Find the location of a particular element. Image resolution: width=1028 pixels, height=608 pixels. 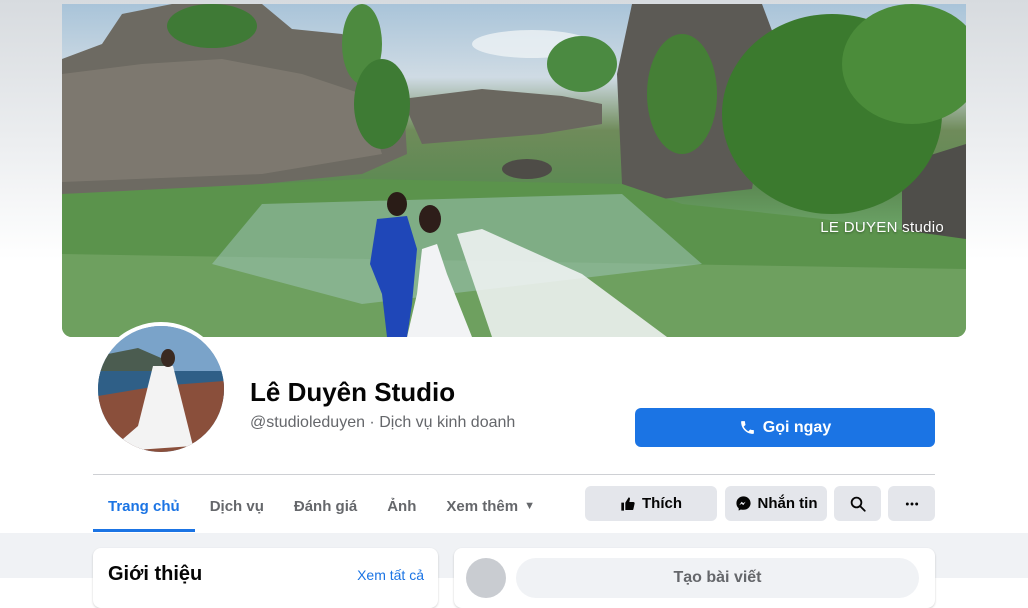

page-handle-category: @studioleduyen · Dịch vụ kinh doanh is located at coordinates (383, 422).